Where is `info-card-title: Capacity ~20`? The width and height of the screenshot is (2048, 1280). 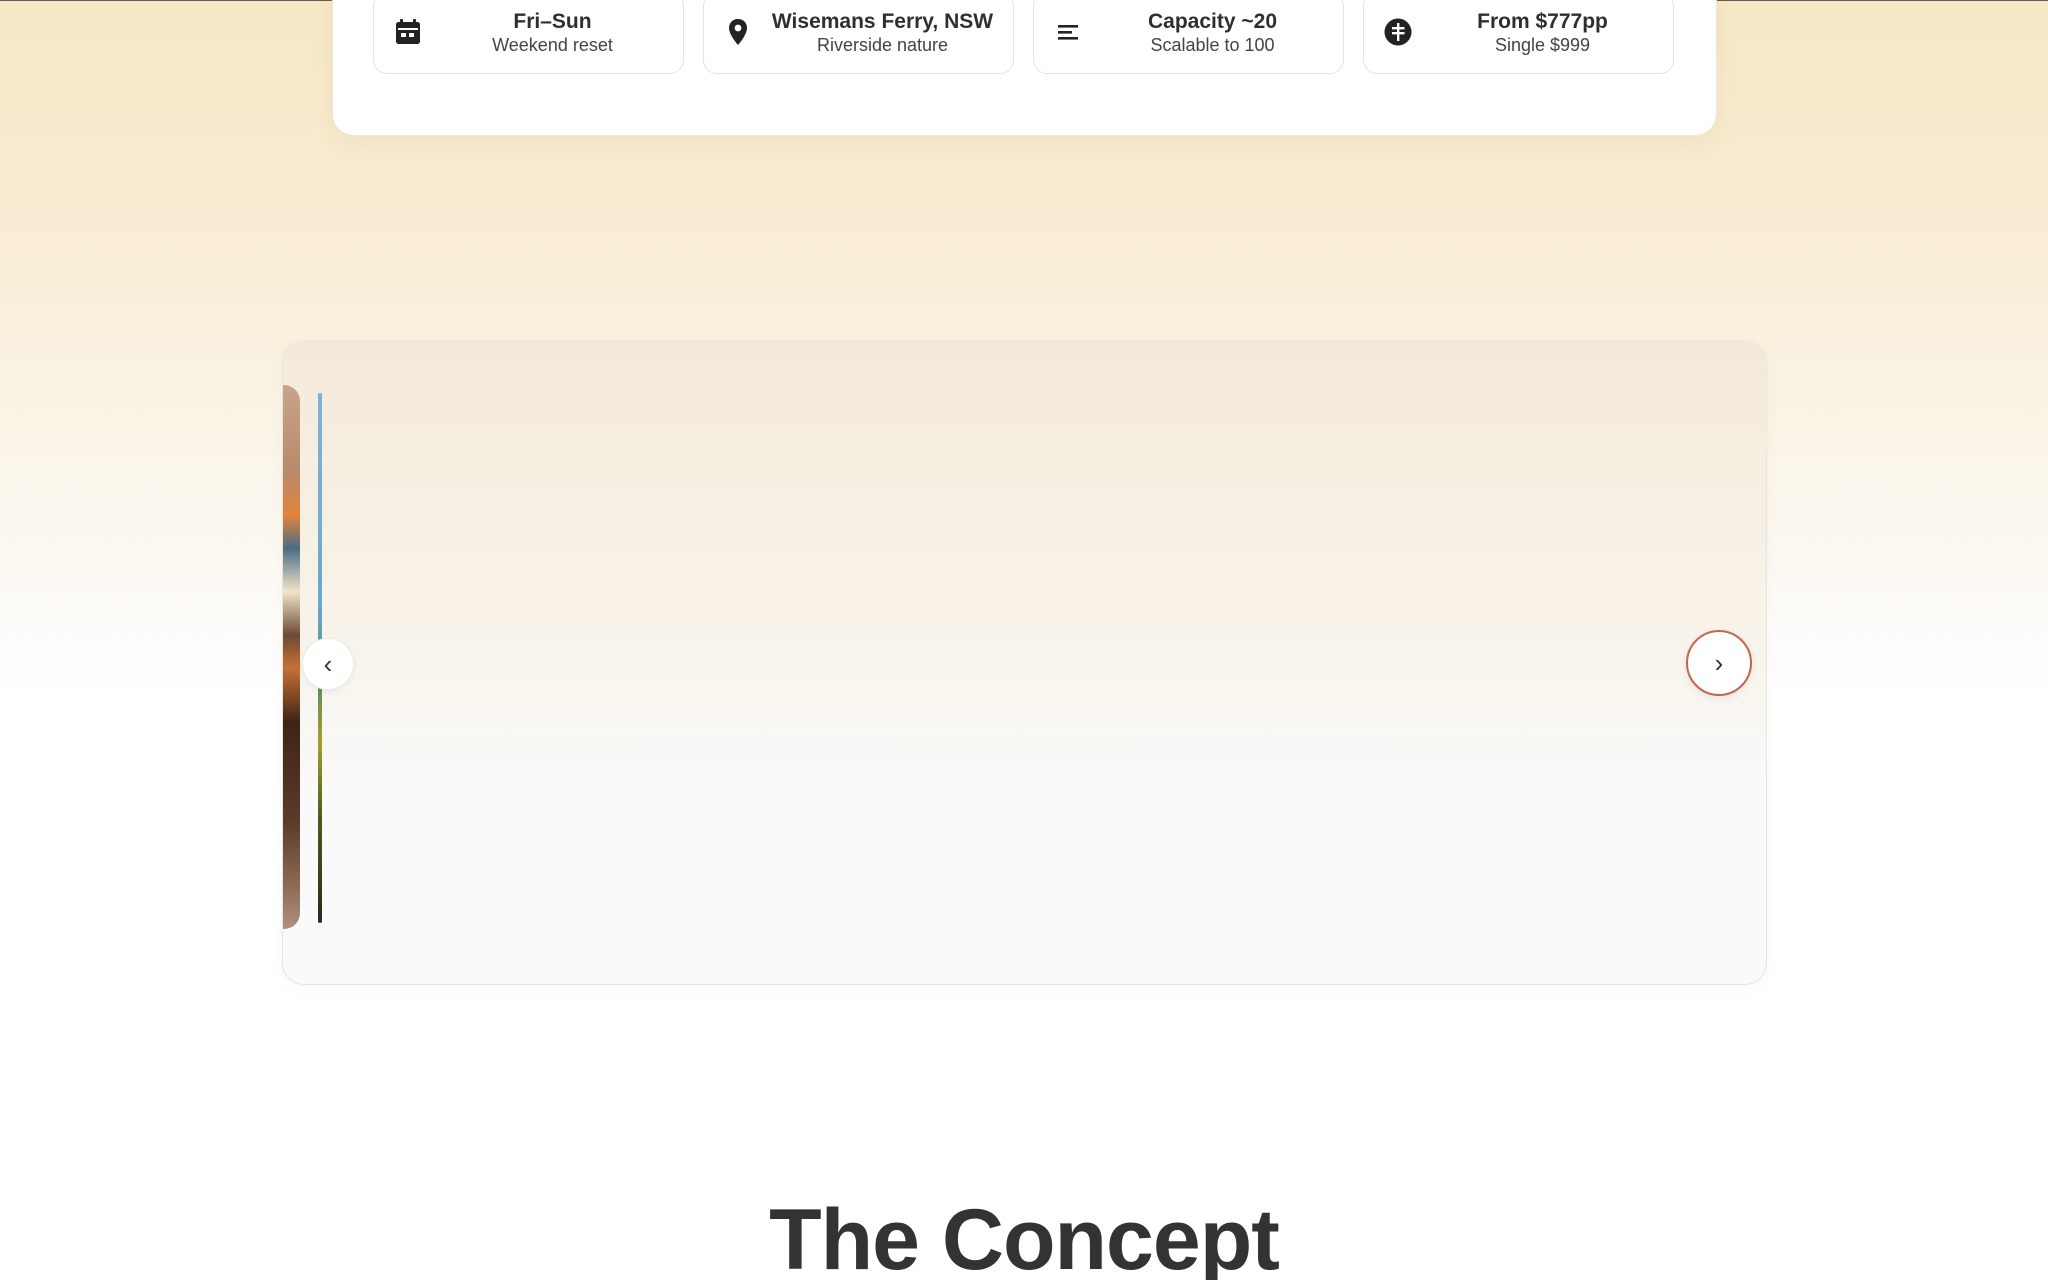 info-card-title: Capacity ~20 is located at coordinates (1212, 21).